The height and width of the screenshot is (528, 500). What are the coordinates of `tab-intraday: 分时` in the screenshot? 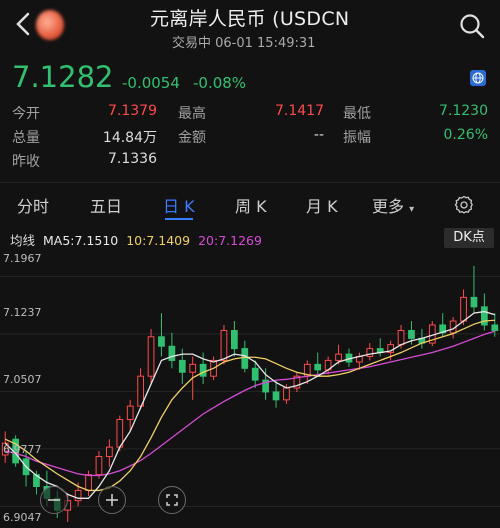 It's located at (33, 205).